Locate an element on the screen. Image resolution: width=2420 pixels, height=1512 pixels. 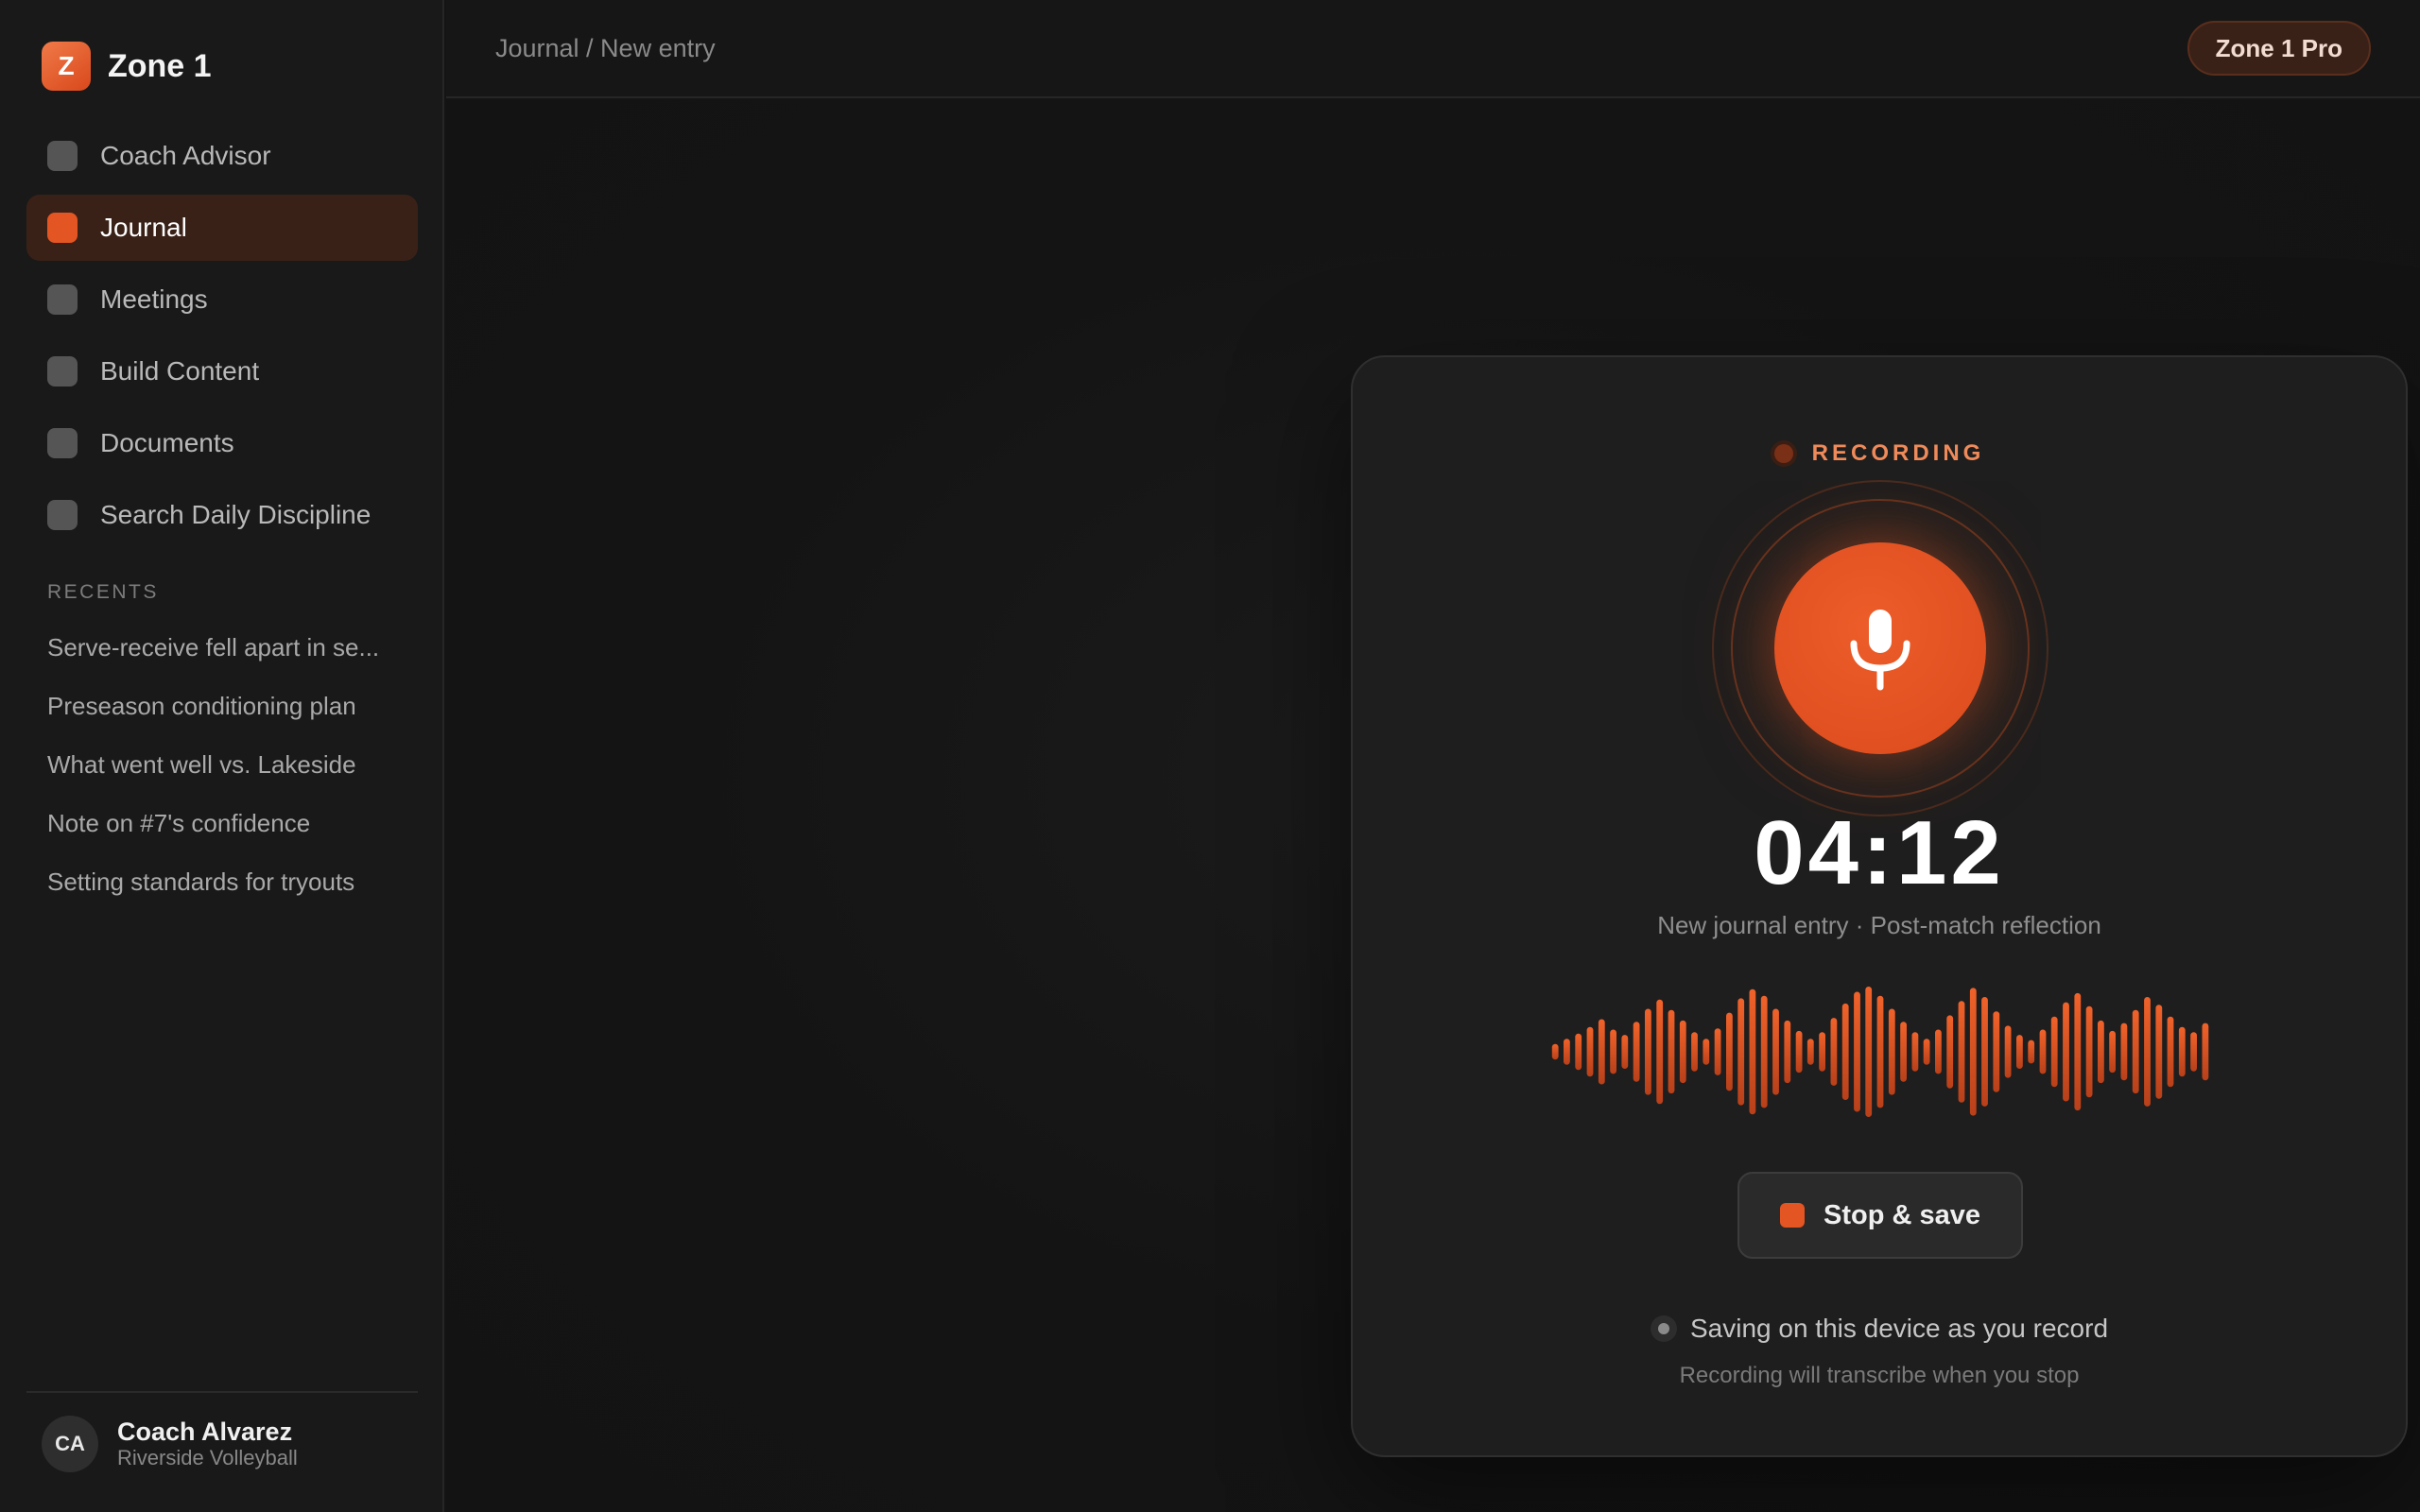
mic-button is located at coordinates (1880, 648).